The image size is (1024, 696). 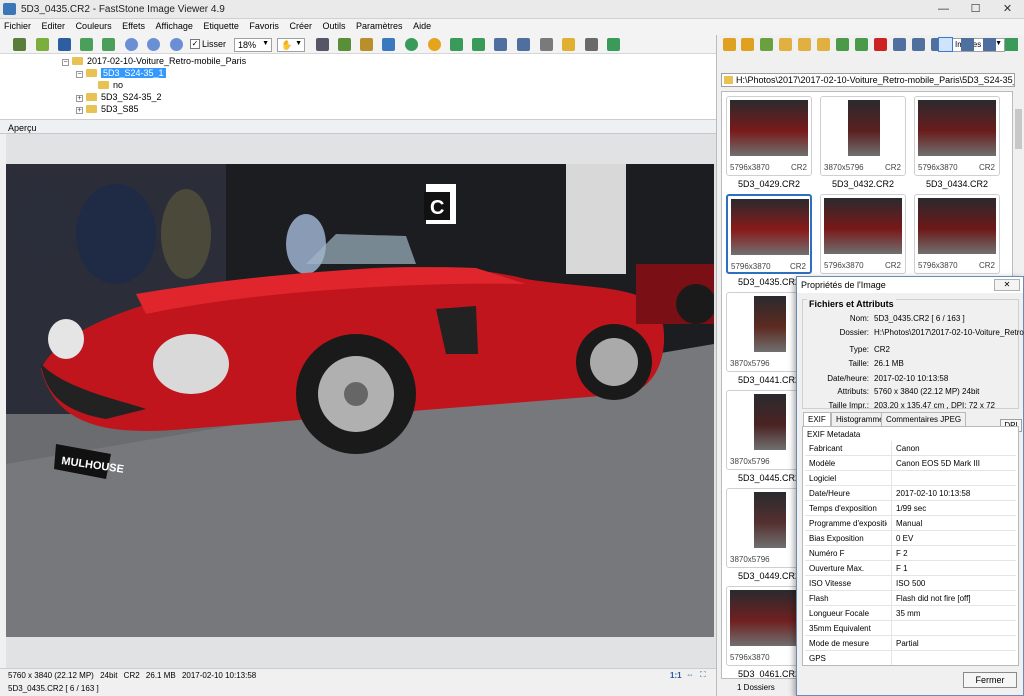 What do you see at coordinates (287, 45) in the screenshot?
I see `hand-icon: ✋` at bounding box center [287, 45].